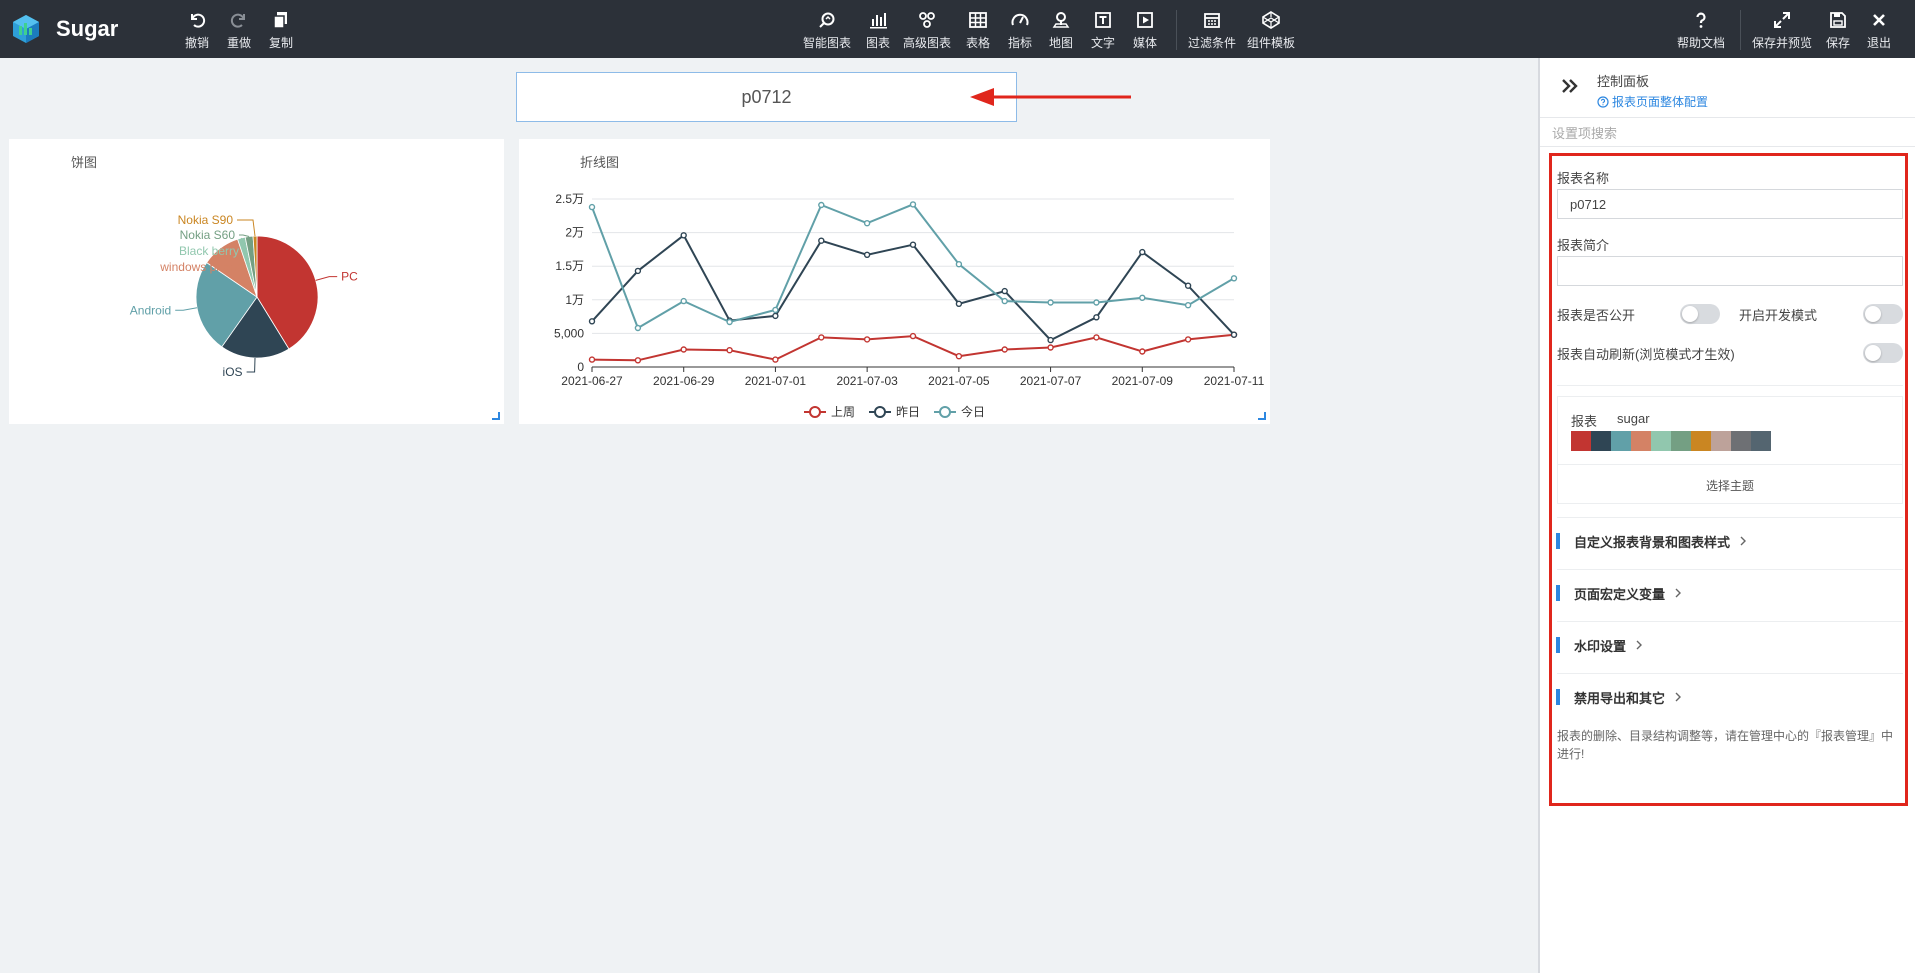  I want to click on public-toggle, so click(1700, 314).